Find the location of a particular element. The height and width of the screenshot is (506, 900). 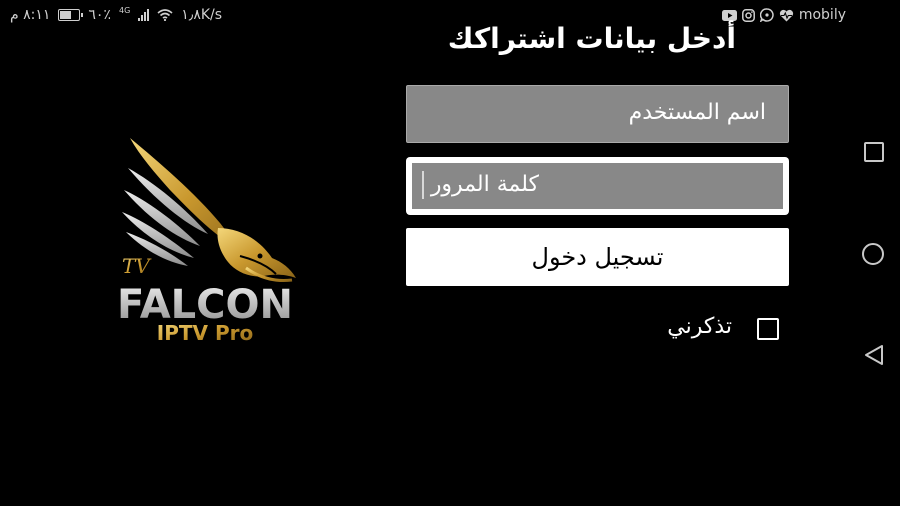

youtube-icon is located at coordinates (729, 15).